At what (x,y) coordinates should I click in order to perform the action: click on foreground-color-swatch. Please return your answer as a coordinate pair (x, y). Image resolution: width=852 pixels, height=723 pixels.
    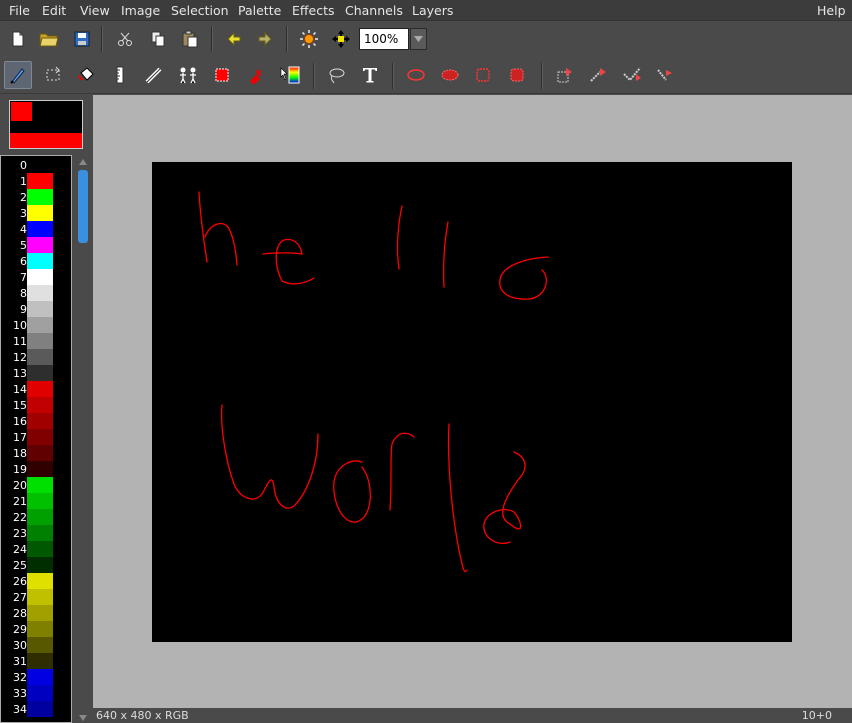
    Looking at the image, I should click on (21, 111).